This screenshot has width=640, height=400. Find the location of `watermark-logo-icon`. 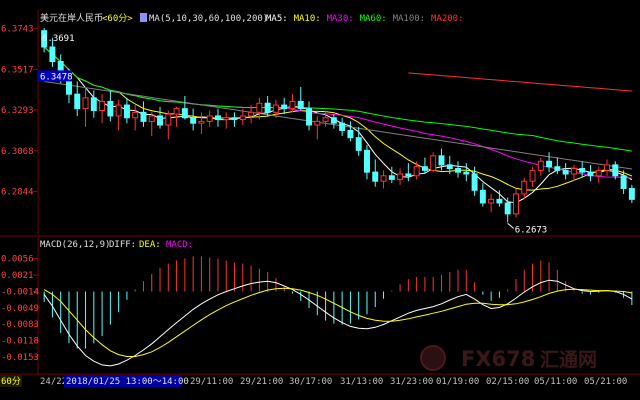

watermark-logo-icon is located at coordinates (433, 358).